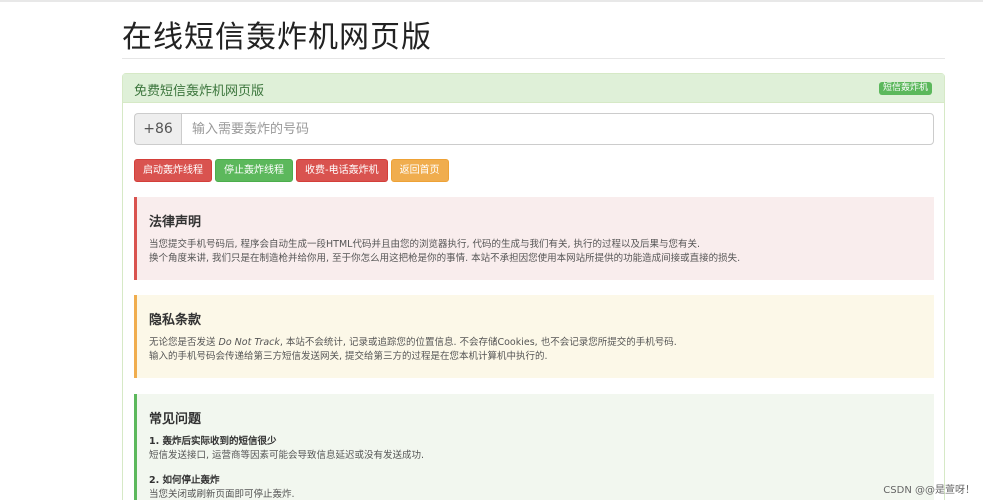 The height and width of the screenshot is (500, 983). What do you see at coordinates (491, 1) in the screenshot?
I see `top-border` at bounding box center [491, 1].